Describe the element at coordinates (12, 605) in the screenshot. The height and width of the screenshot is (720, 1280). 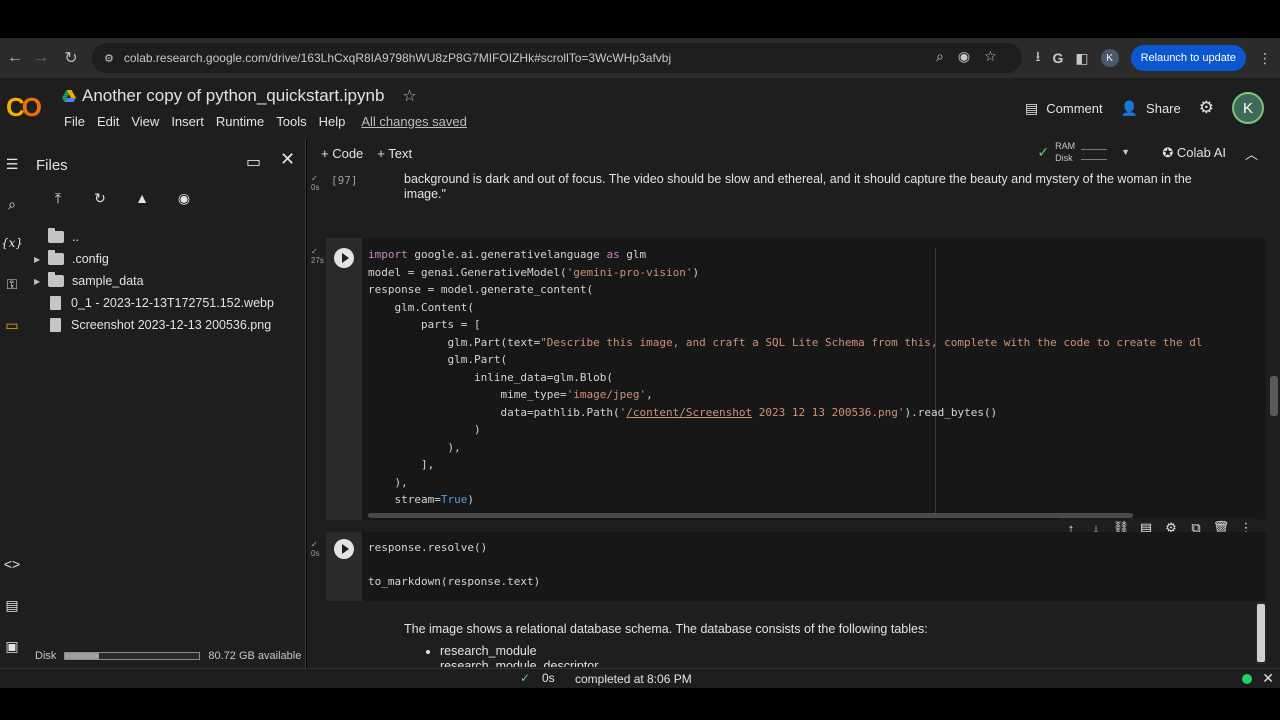
I see `command-palette-icon: ▤` at that location.